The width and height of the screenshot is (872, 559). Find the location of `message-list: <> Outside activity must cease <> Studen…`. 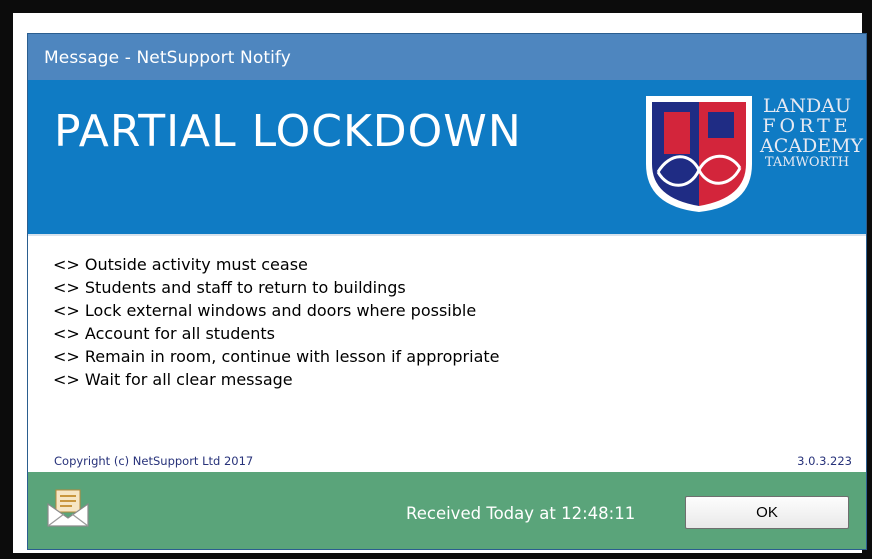

message-list: <> Outside activity must cease <> Studen… is located at coordinates (276, 322).